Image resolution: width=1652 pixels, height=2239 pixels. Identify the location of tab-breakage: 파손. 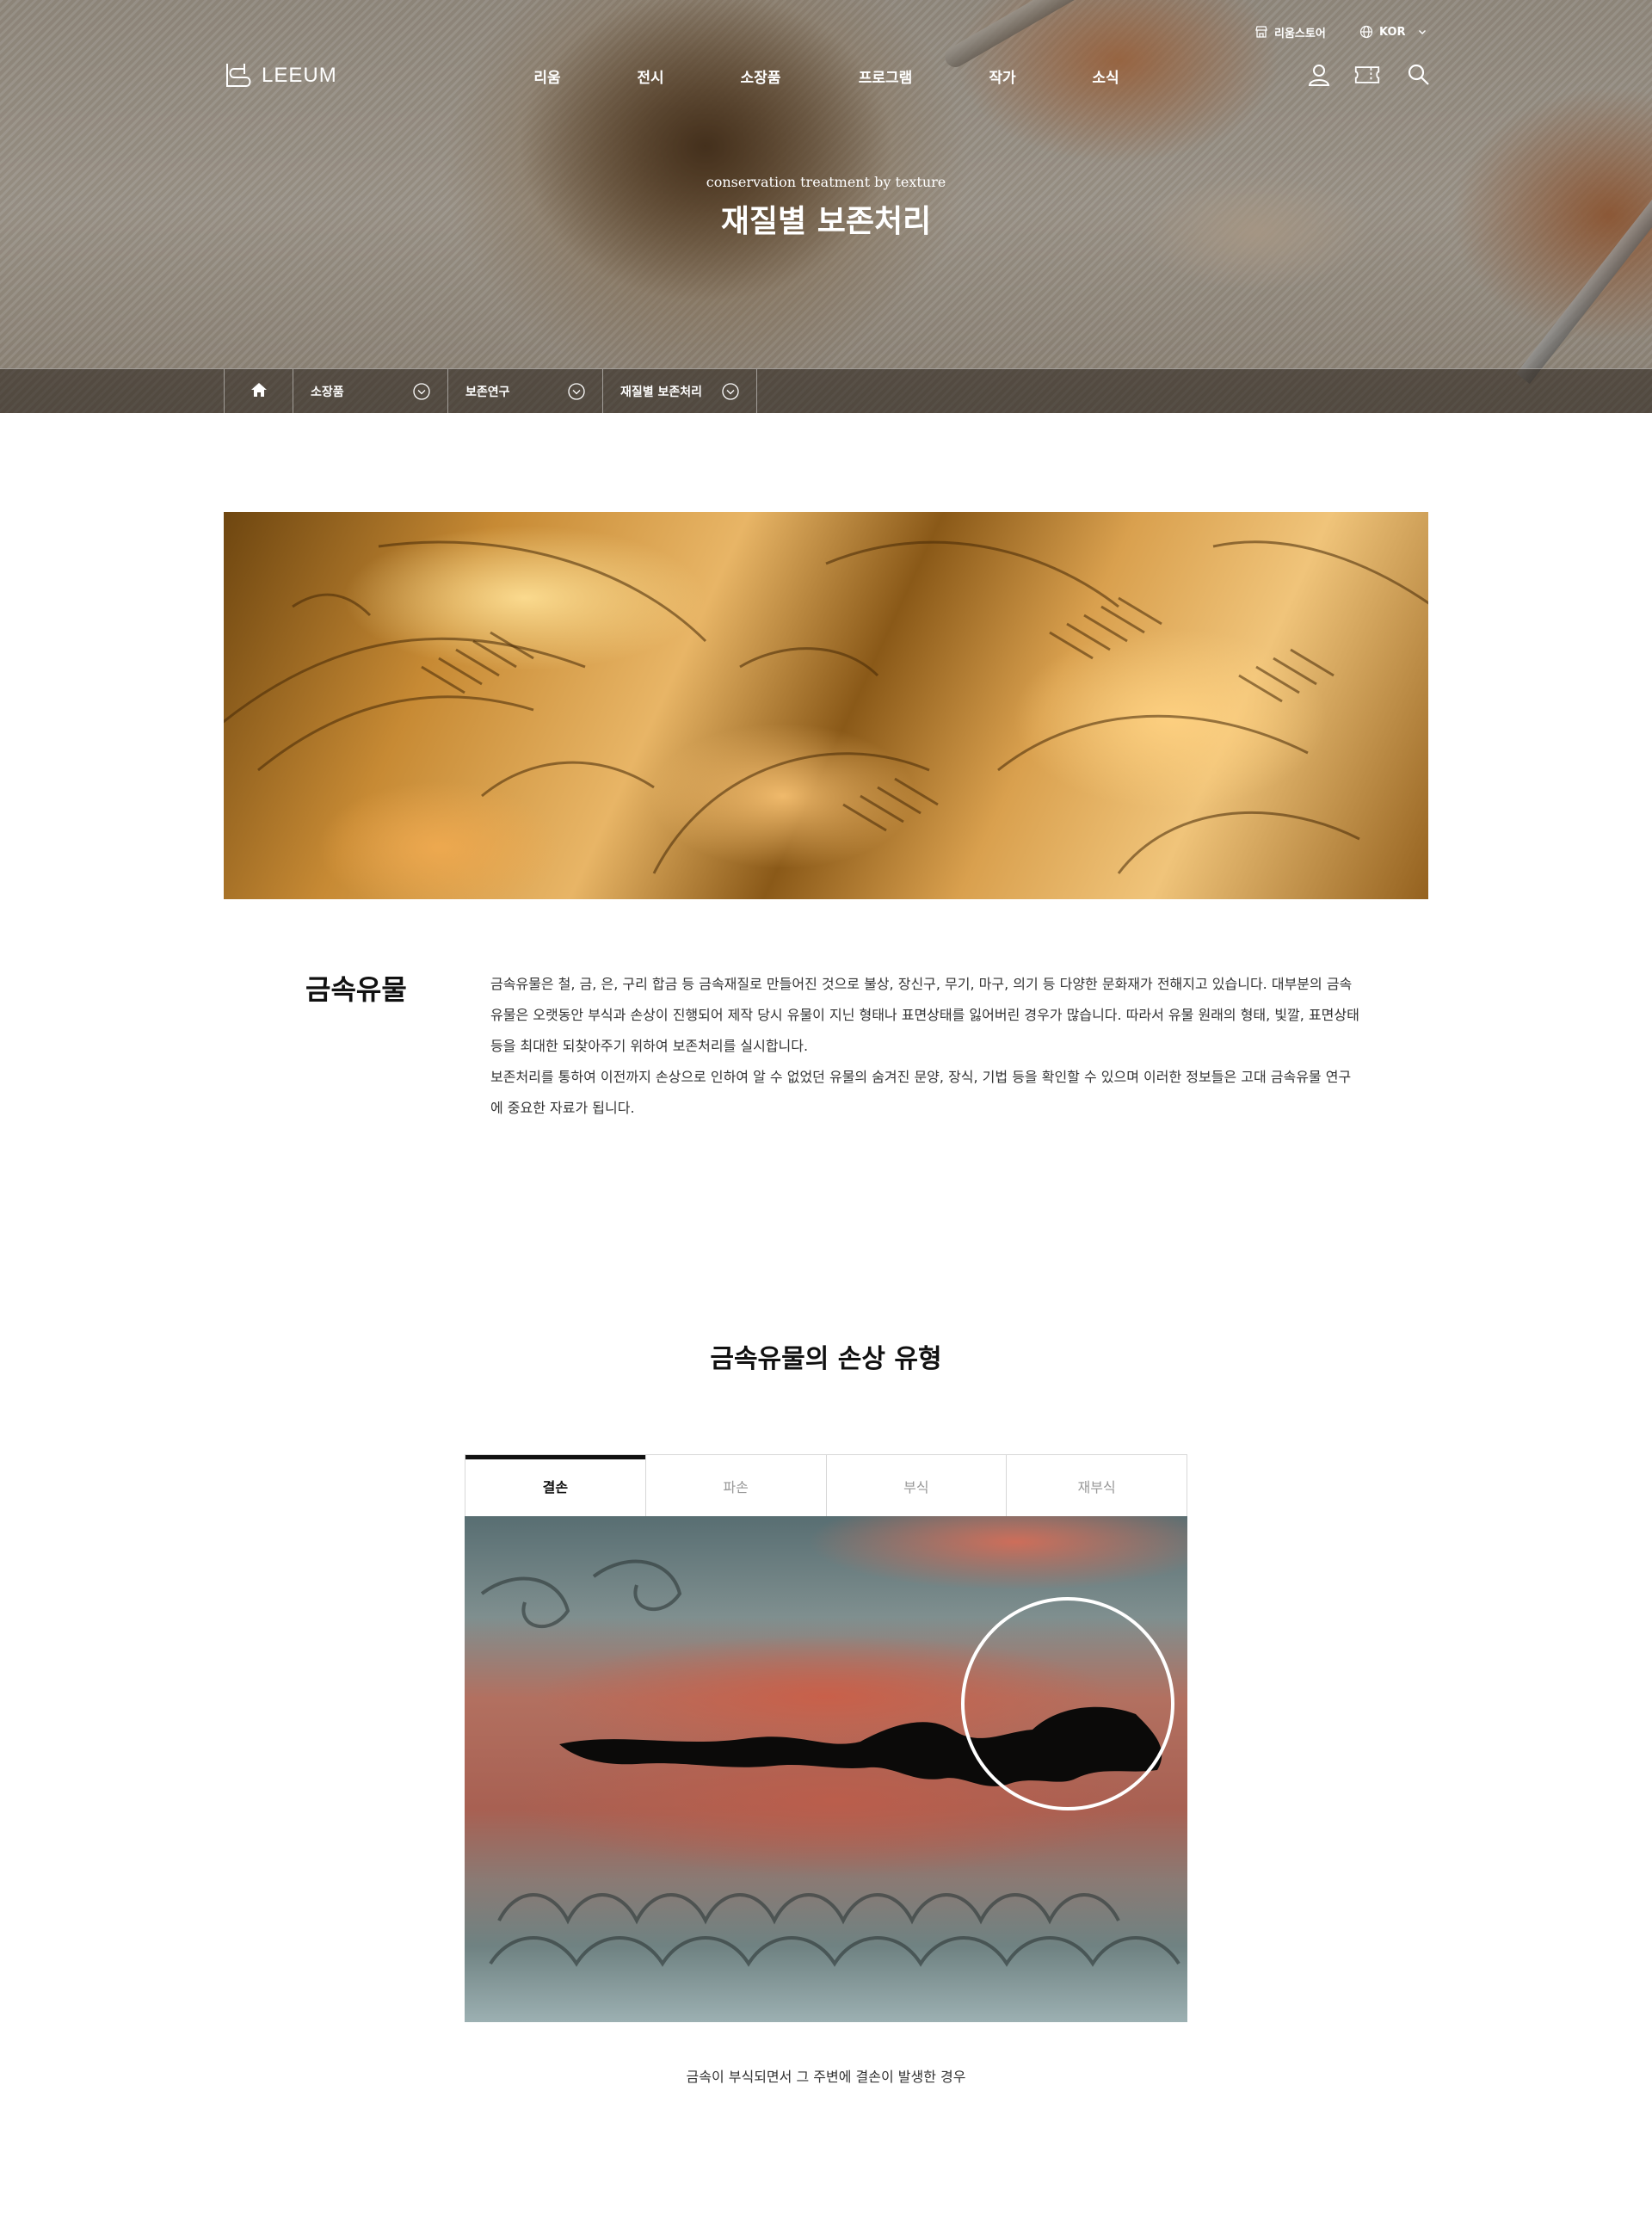
(735, 1485).